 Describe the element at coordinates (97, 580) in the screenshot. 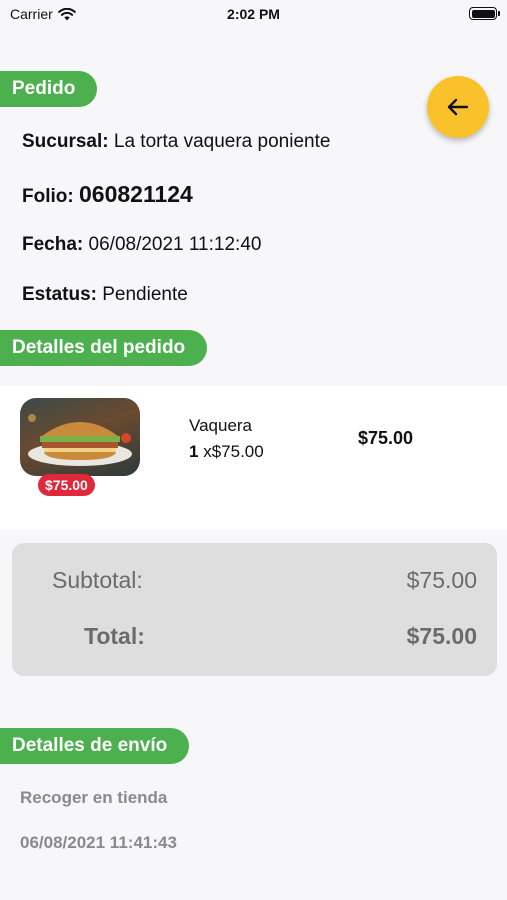

I see `subtotal-label: Subtotal:` at that location.